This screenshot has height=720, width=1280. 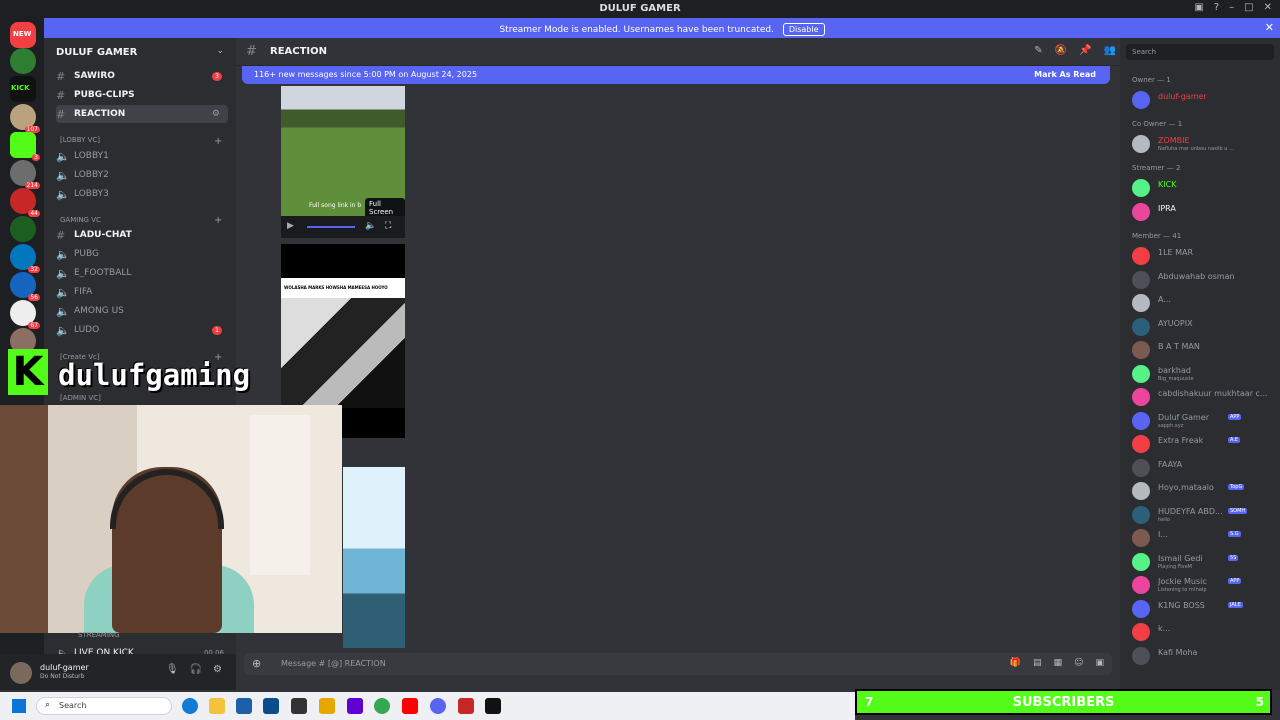 I want to click on store-icon, so click(x=244, y=706).